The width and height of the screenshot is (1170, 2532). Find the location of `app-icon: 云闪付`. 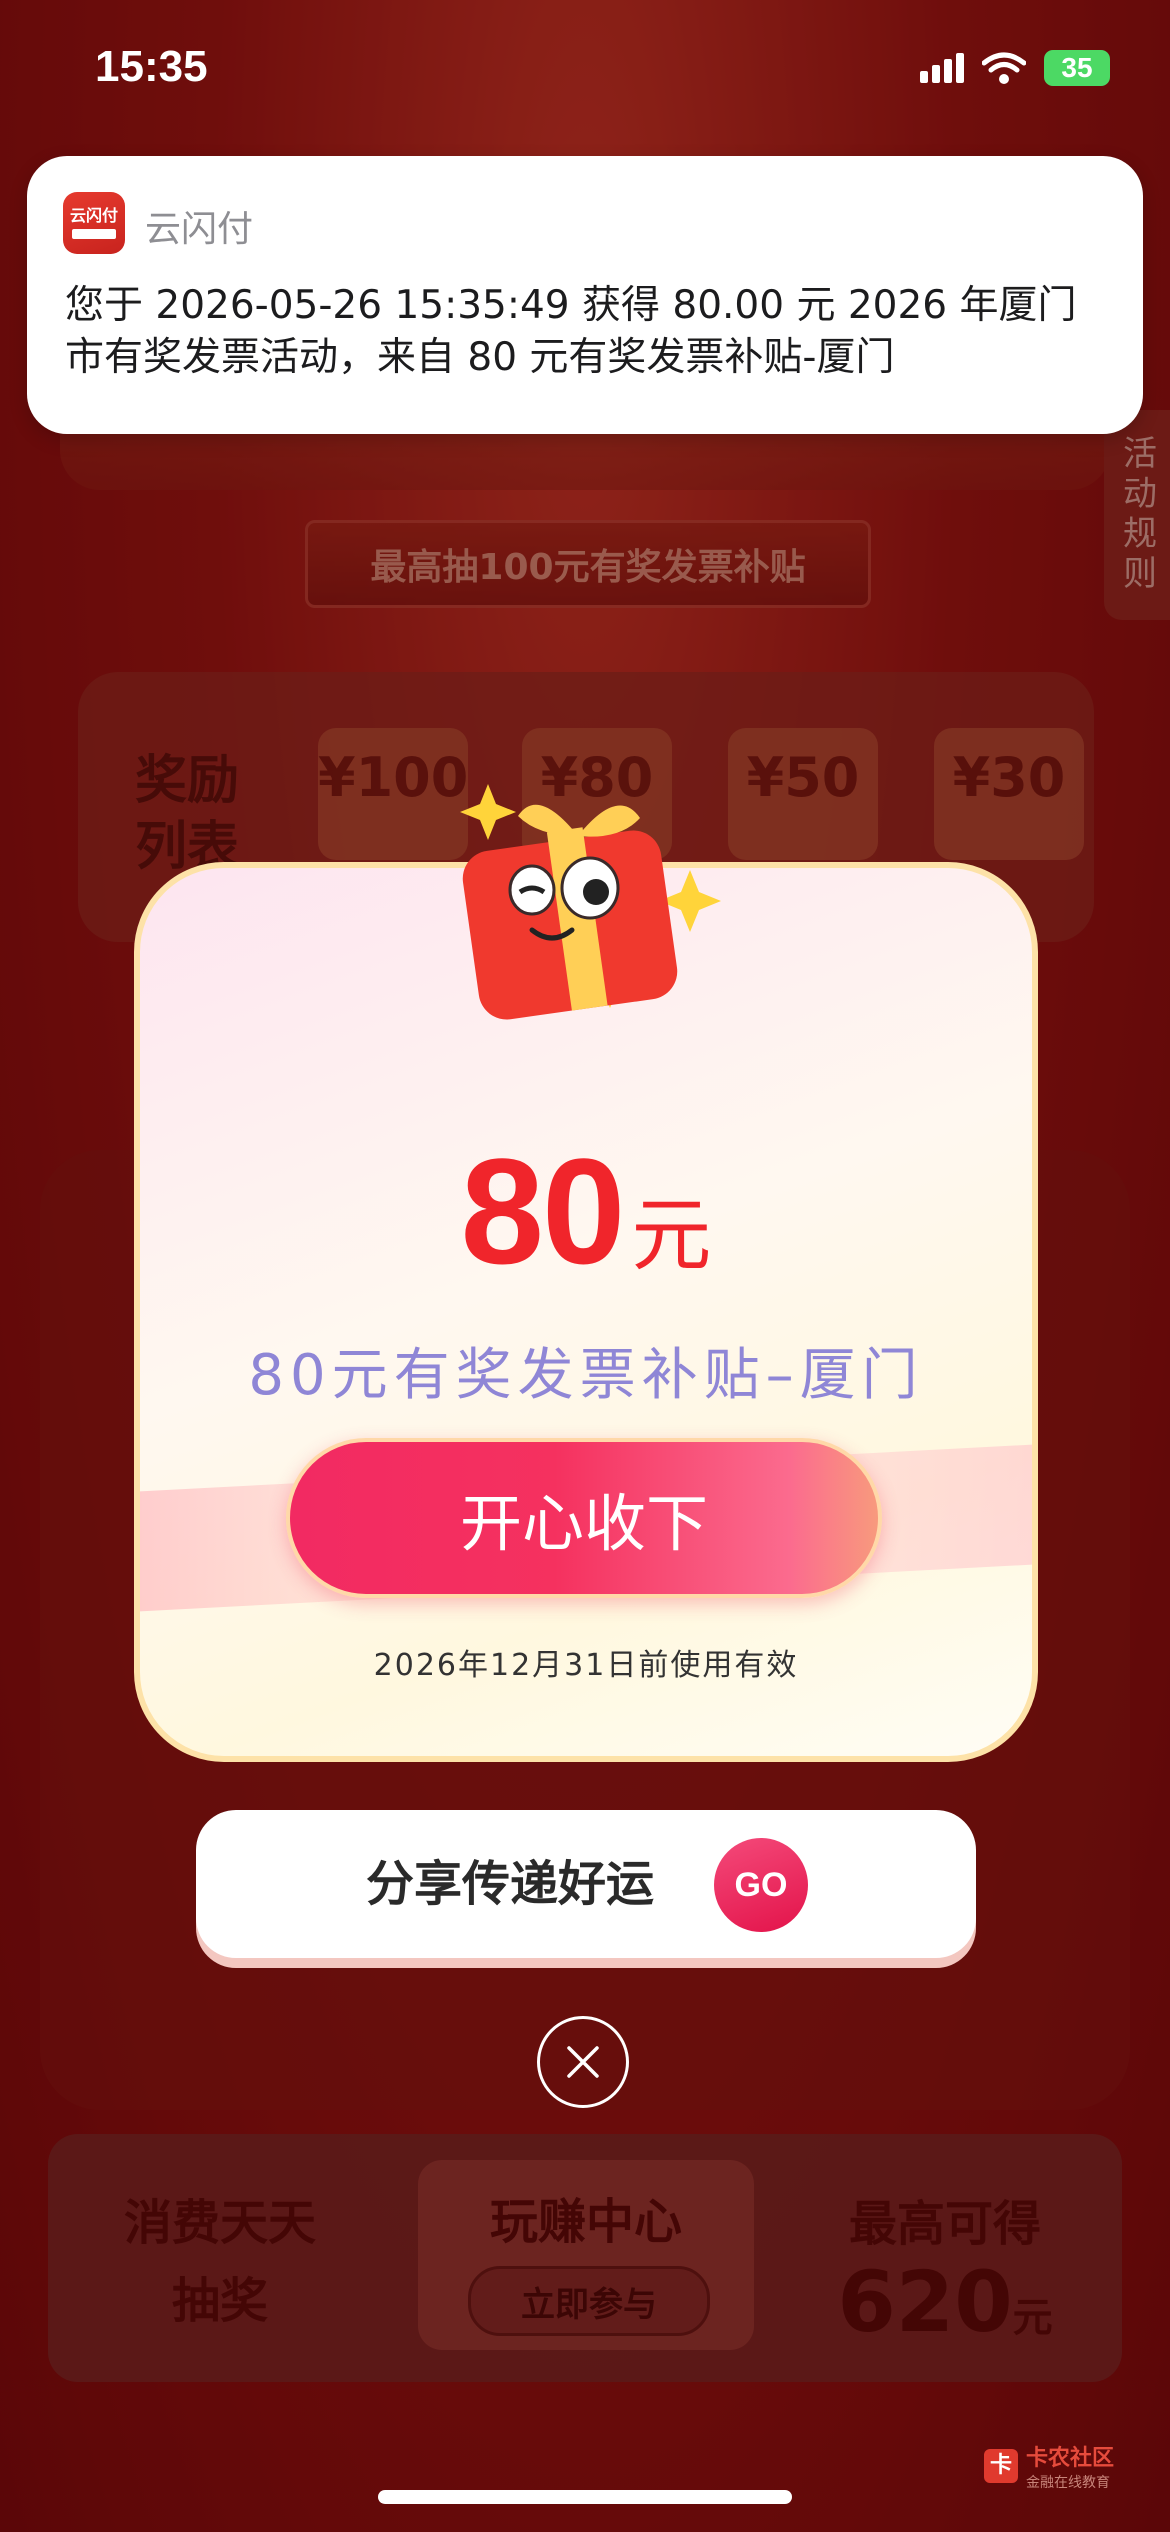

app-icon: 云闪付 is located at coordinates (94, 223).